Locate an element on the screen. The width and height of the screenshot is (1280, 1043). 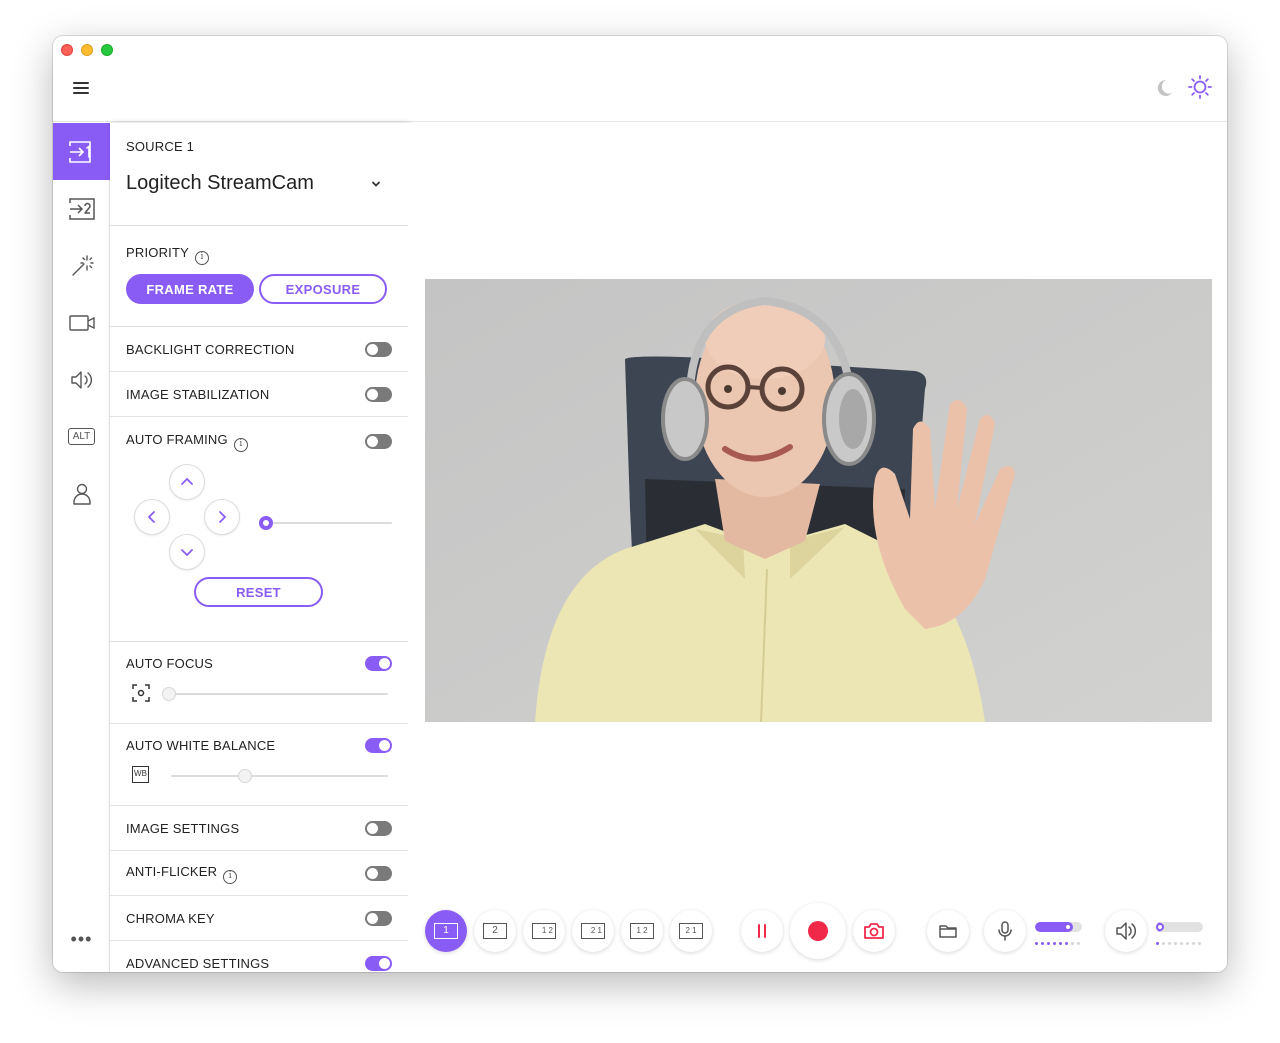
microphone-icon is located at coordinates (1005, 931).